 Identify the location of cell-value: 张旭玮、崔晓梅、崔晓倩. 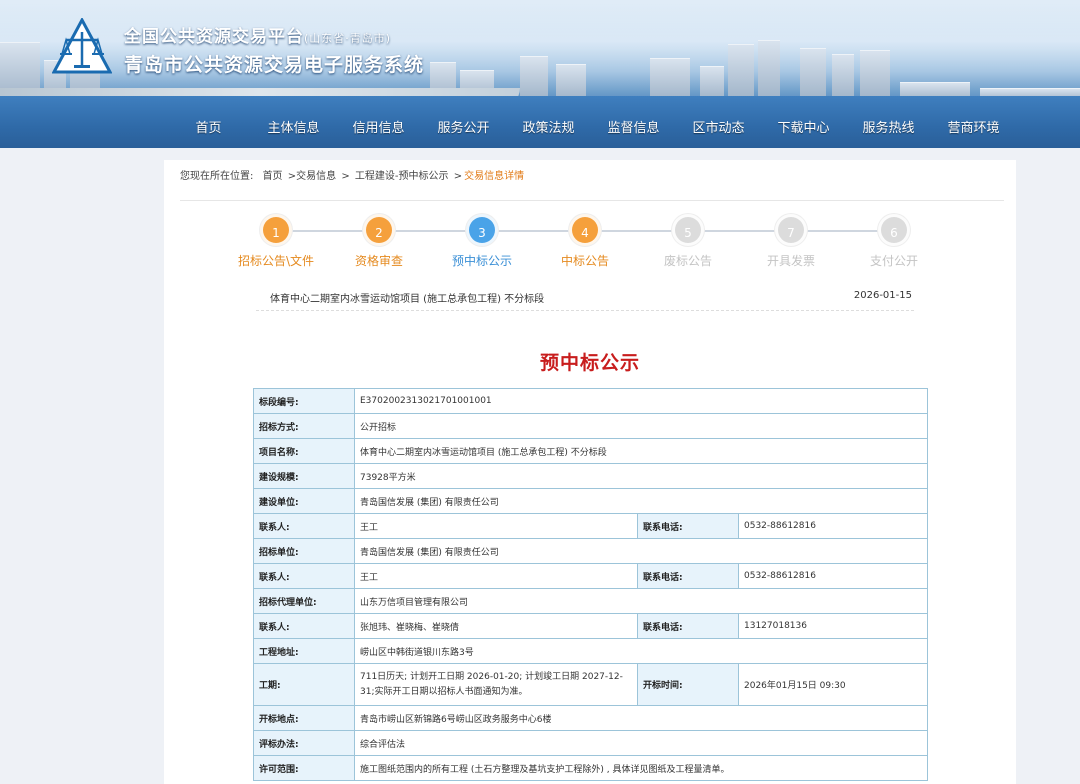
(496, 626).